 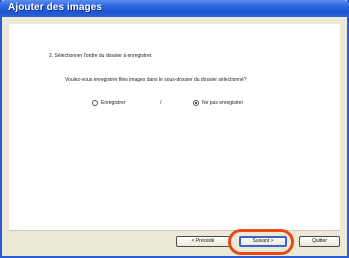 What do you see at coordinates (263, 241) in the screenshot?
I see `next-button: Suivant >` at bounding box center [263, 241].